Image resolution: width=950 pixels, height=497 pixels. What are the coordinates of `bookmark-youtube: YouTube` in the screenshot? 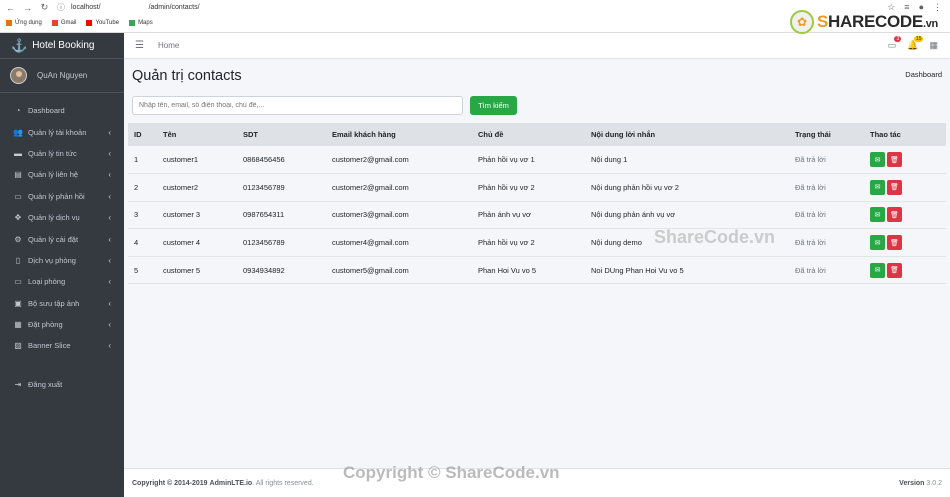 It's located at (102, 23).